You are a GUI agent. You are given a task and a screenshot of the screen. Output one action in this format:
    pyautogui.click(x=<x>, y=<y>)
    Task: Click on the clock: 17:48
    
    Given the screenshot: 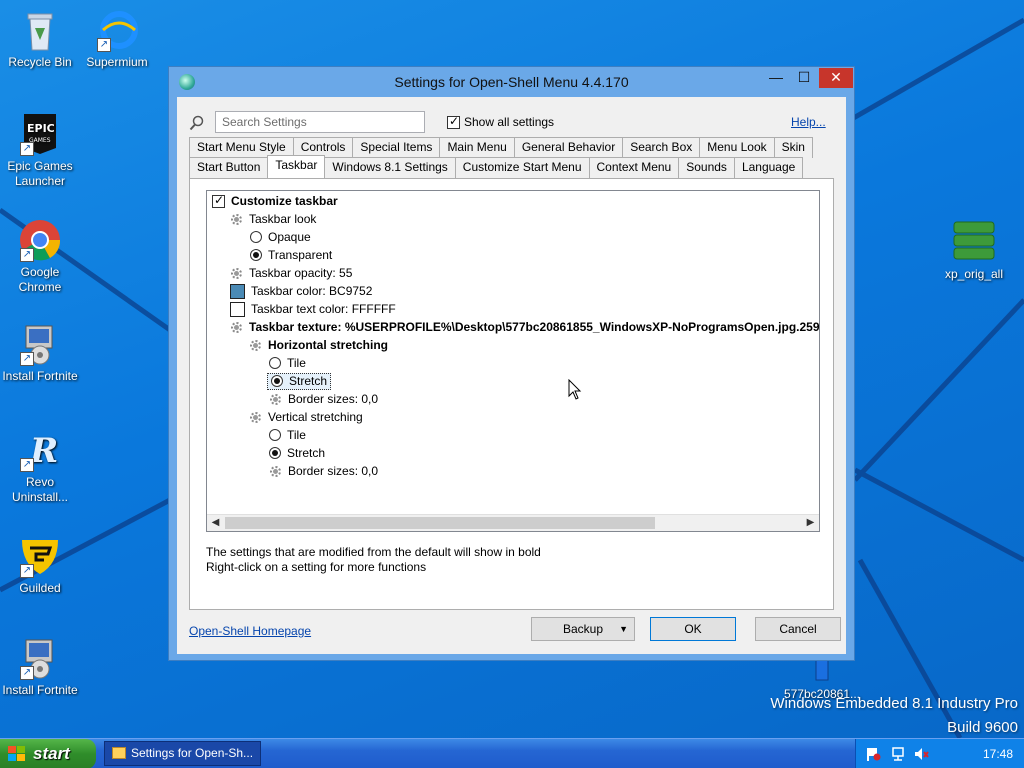 What is the action you would take?
    pyautogui.click(x=998, y=754)
    